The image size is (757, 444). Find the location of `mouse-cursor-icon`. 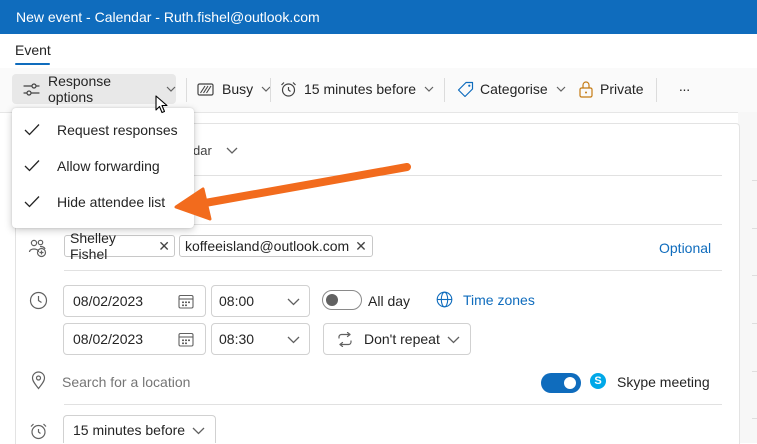

mouse-cursor-icon is located at coordinates (161, 104).